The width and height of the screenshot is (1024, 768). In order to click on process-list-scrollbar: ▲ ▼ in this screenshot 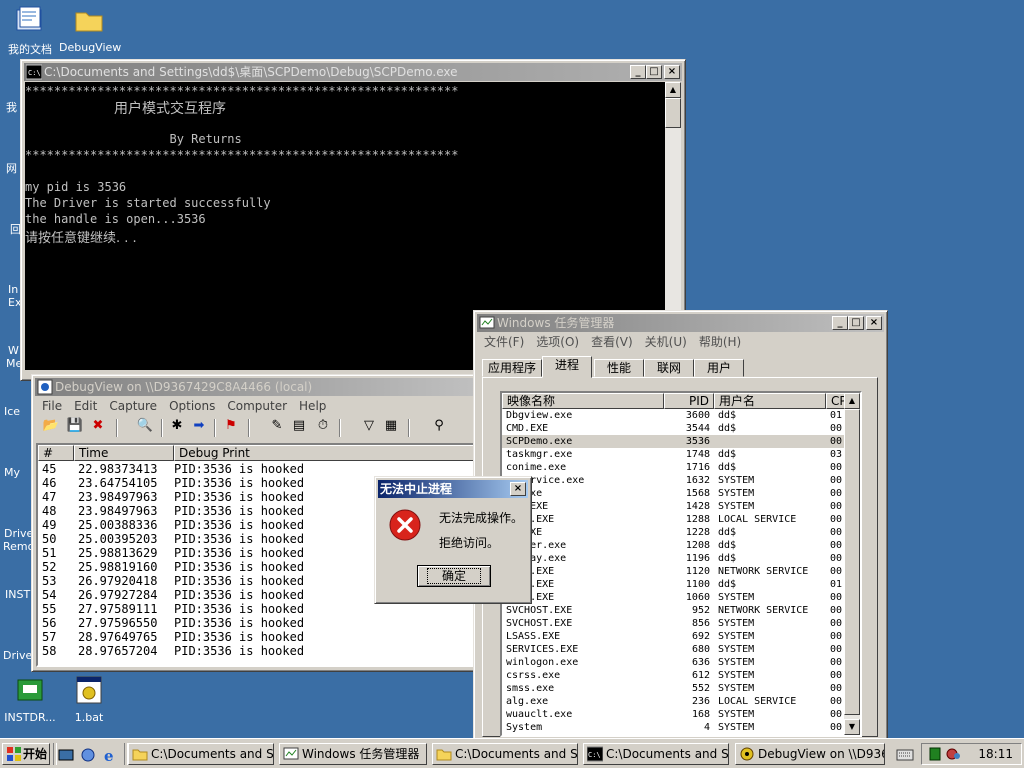, I will do `click(852, 564)`.